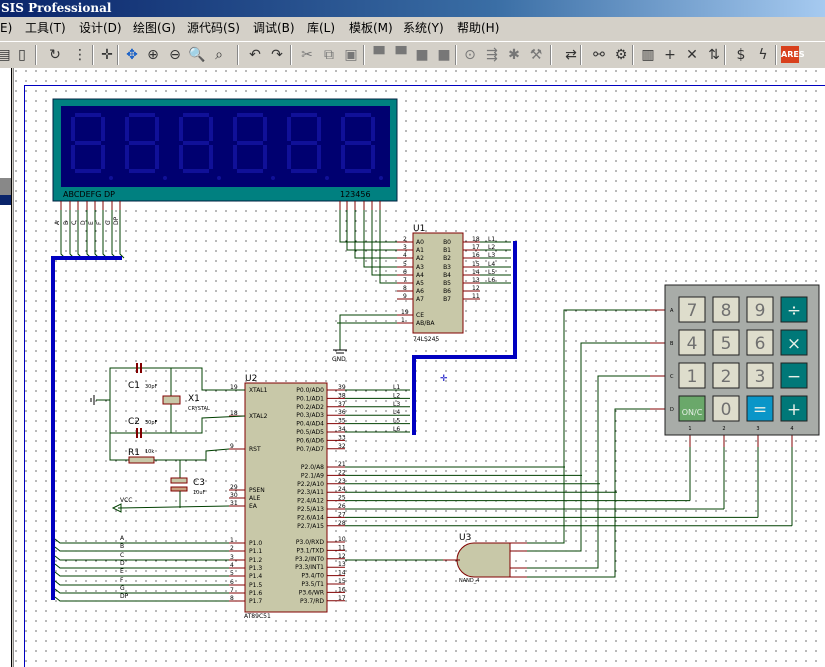 The height and width of the screenshot is (667, 825). Describe the element at coordinates (420, 291) in the screenshot. I see `pin-name: A6` at that location.